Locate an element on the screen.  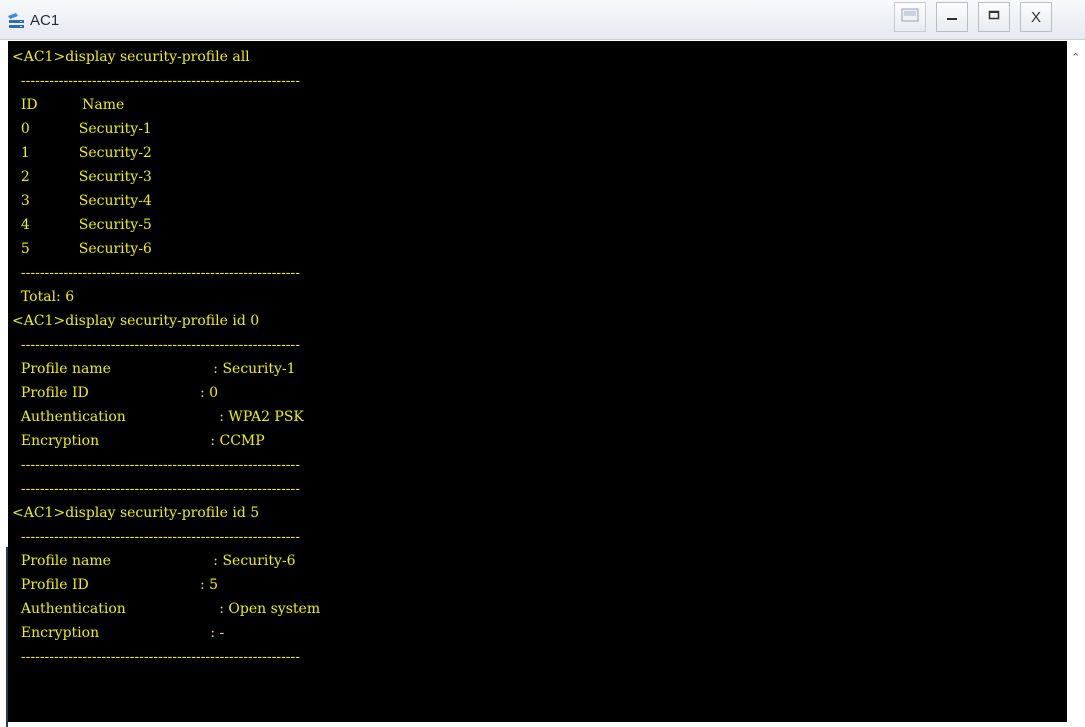
terminal-line: 3 Security-4 is located at coordinates (82, 201).